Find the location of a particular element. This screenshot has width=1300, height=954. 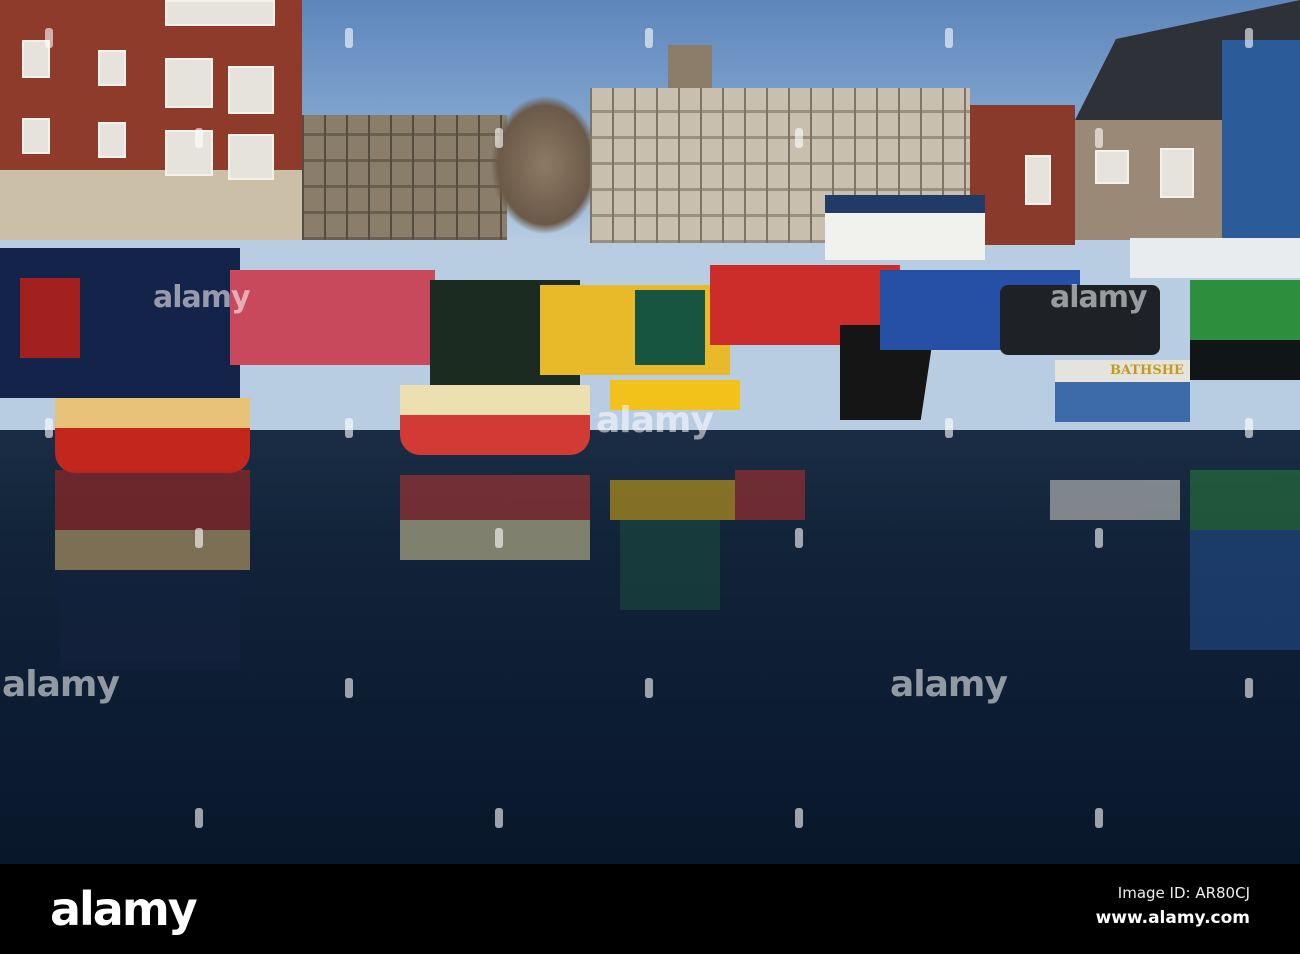

scaffolded-building-left is located at coordinates (404, 177).